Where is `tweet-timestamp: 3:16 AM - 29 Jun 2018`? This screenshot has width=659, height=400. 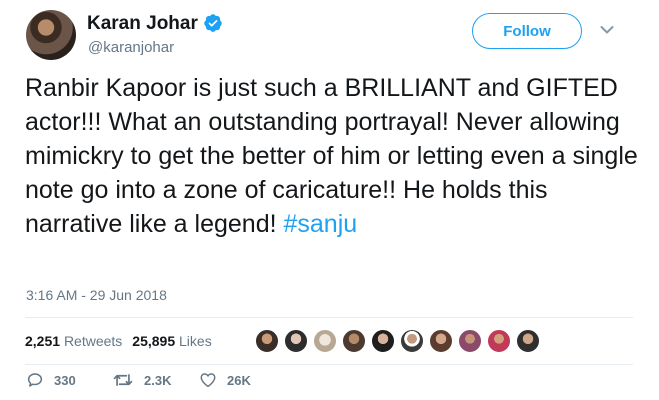
tweet-timestamp: 3:16 AM - 29 Jun 2018 is located at coordinates (96, 295).